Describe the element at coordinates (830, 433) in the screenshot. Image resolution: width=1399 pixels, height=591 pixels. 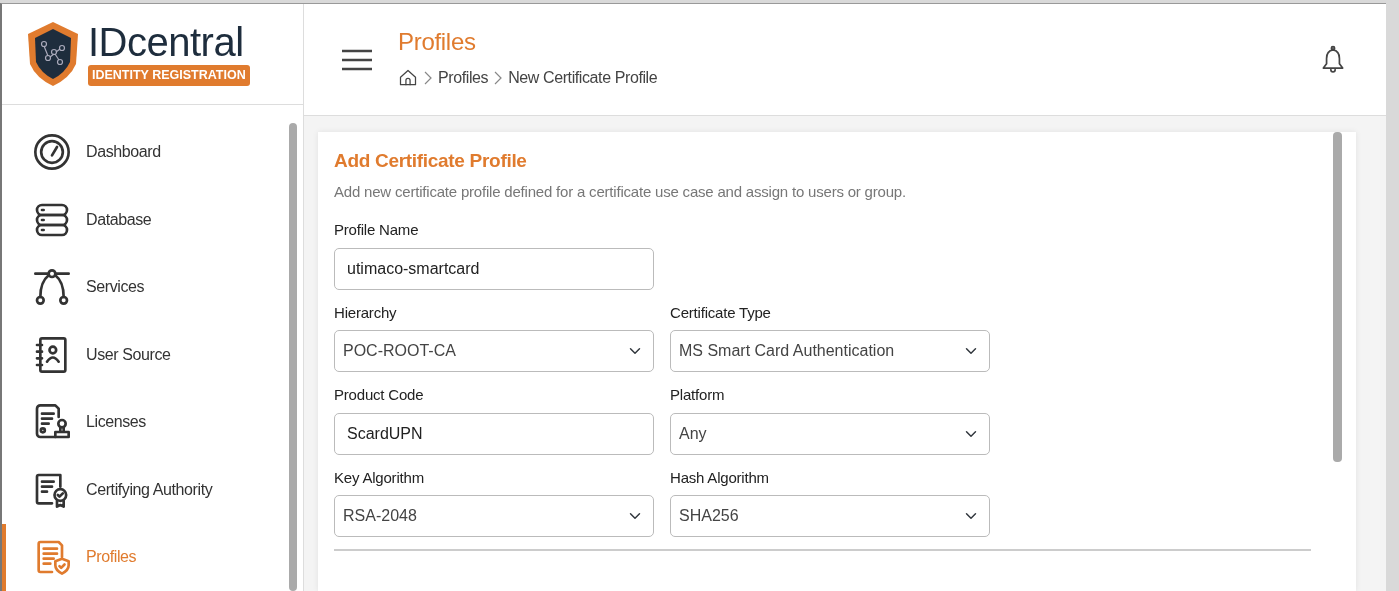
I see `select-field: Any` at that location.